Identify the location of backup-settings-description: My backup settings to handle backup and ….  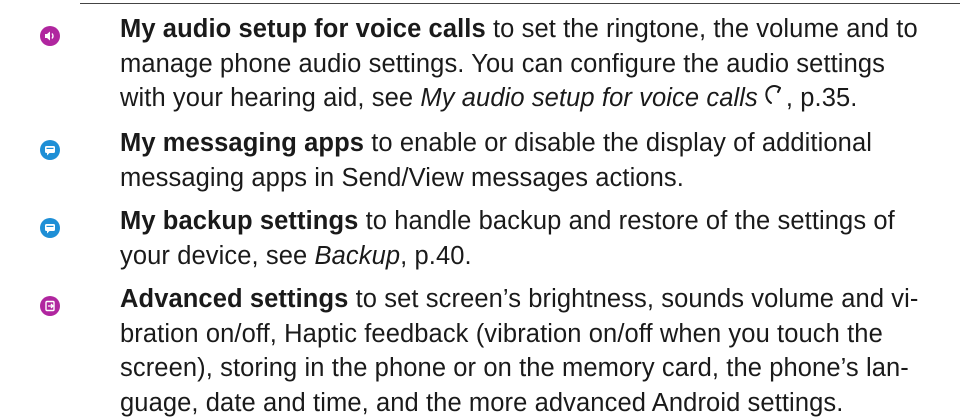
(538, 238).